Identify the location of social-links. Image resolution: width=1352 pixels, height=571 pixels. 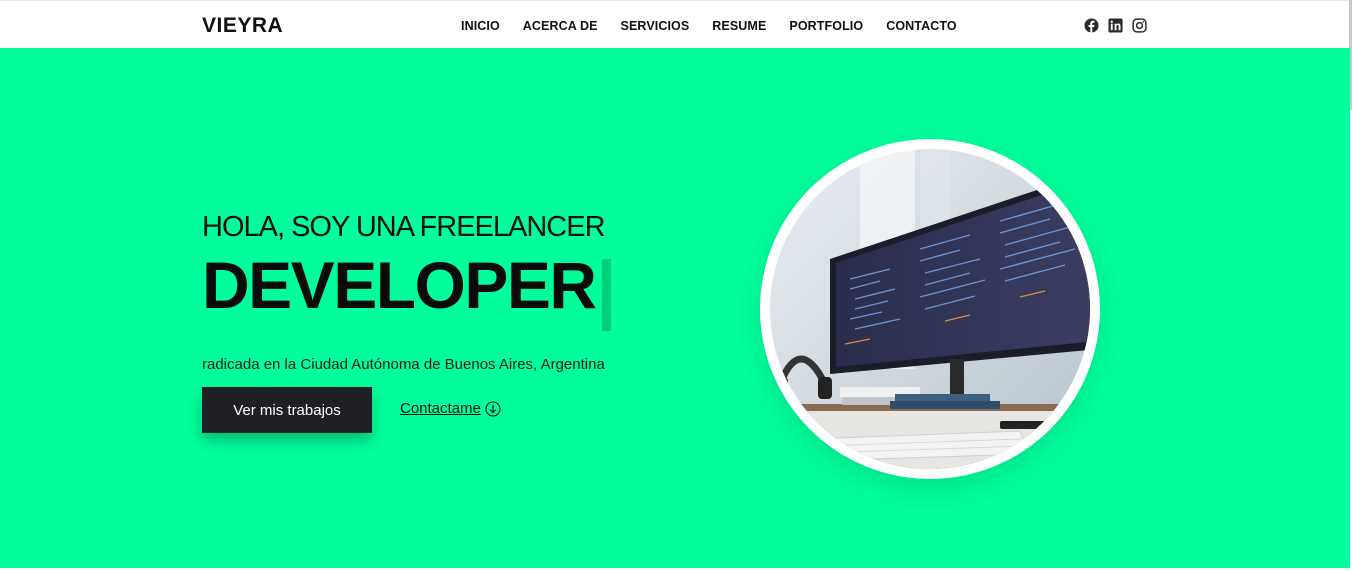
(1115, 25).